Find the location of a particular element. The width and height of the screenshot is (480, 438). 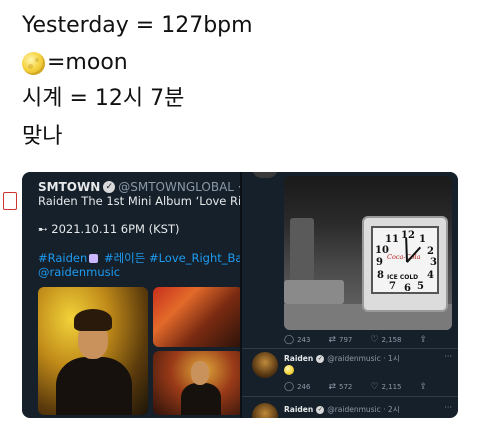

caption-line-moon: =moon is located at coordinates (75, 63).